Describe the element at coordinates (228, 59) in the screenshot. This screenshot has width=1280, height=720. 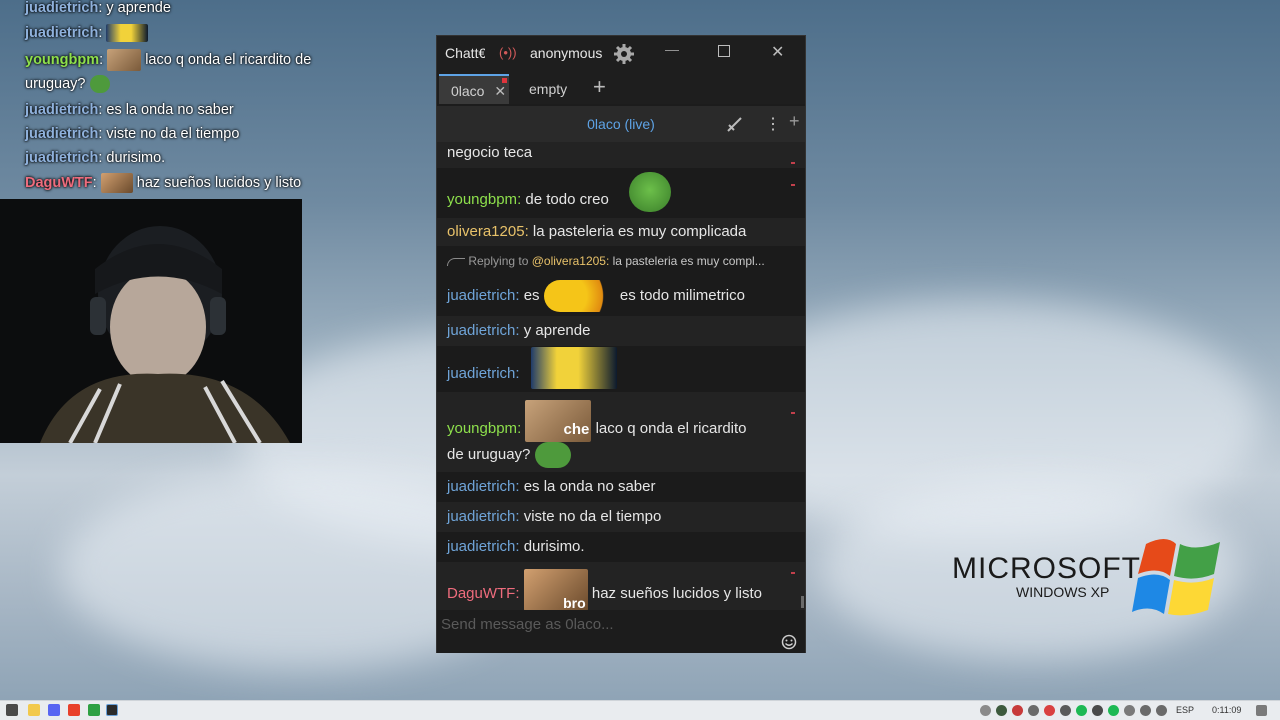
I see `overlay-text: laco q onda el ricardito de` at that location.